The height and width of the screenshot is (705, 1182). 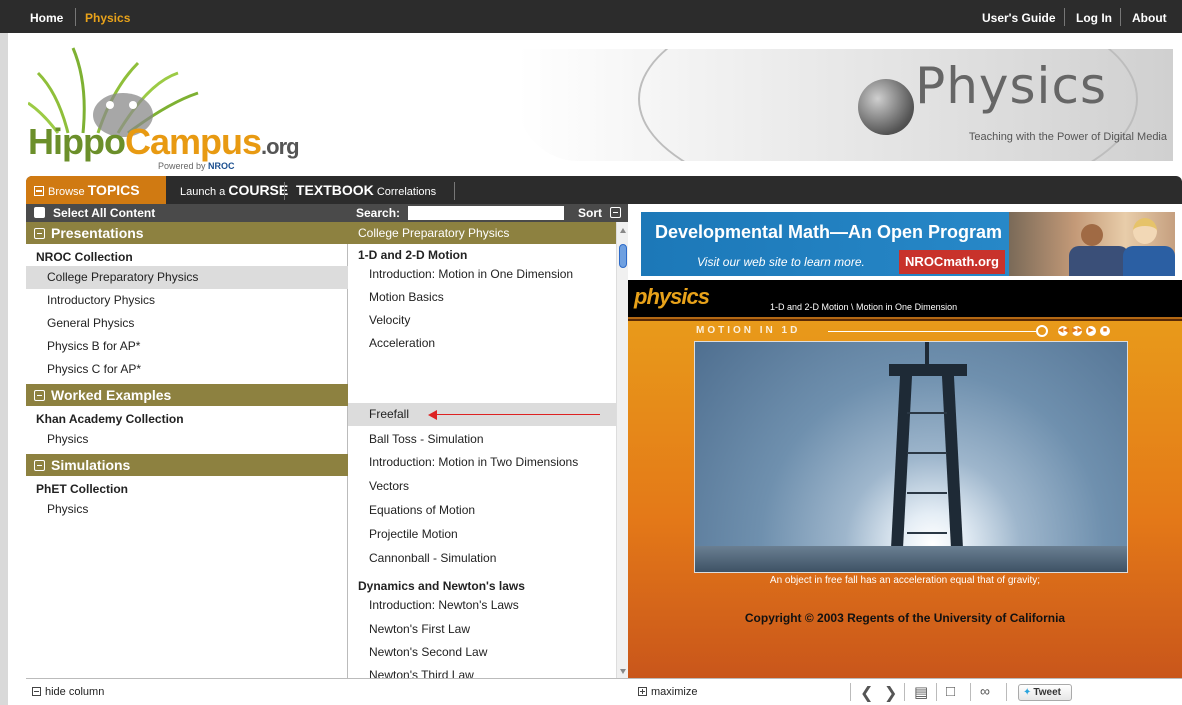 What do you see at coordinates (482, 558) in the screenshot?
I see `lesson-item: Cannonball - Simulation` at bounding box center [482, 558].